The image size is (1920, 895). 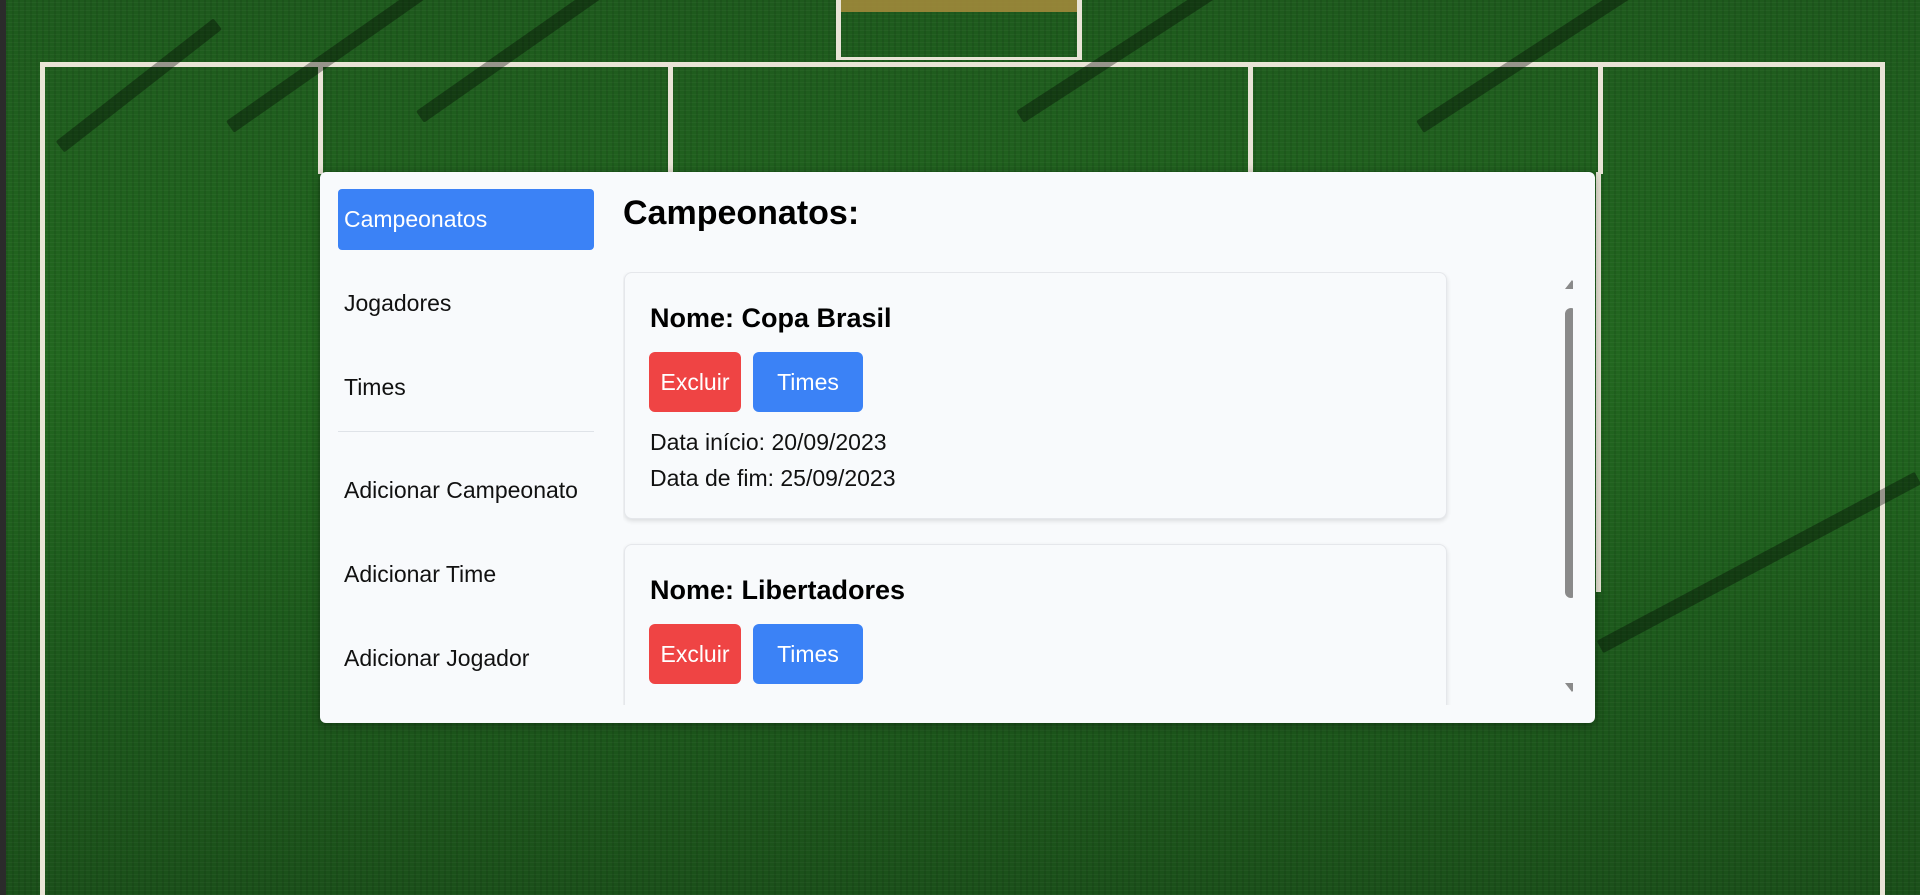 I want to click on sidebar-item-campeonatos: Campeonatos, so click(x=466, y=219).